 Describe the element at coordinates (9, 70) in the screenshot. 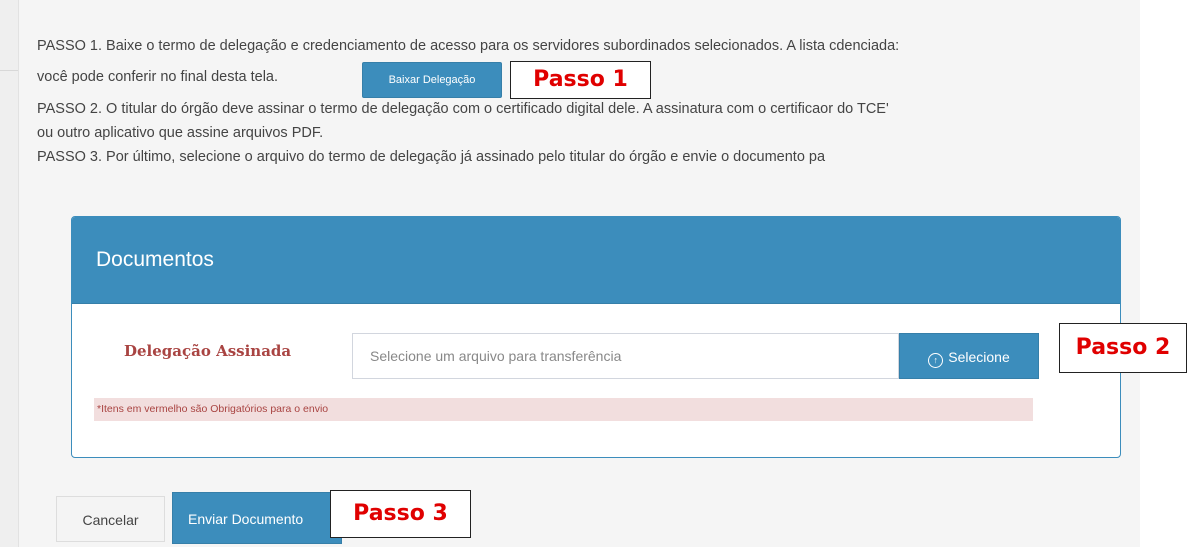

I see `sidebar-divider` at that location.